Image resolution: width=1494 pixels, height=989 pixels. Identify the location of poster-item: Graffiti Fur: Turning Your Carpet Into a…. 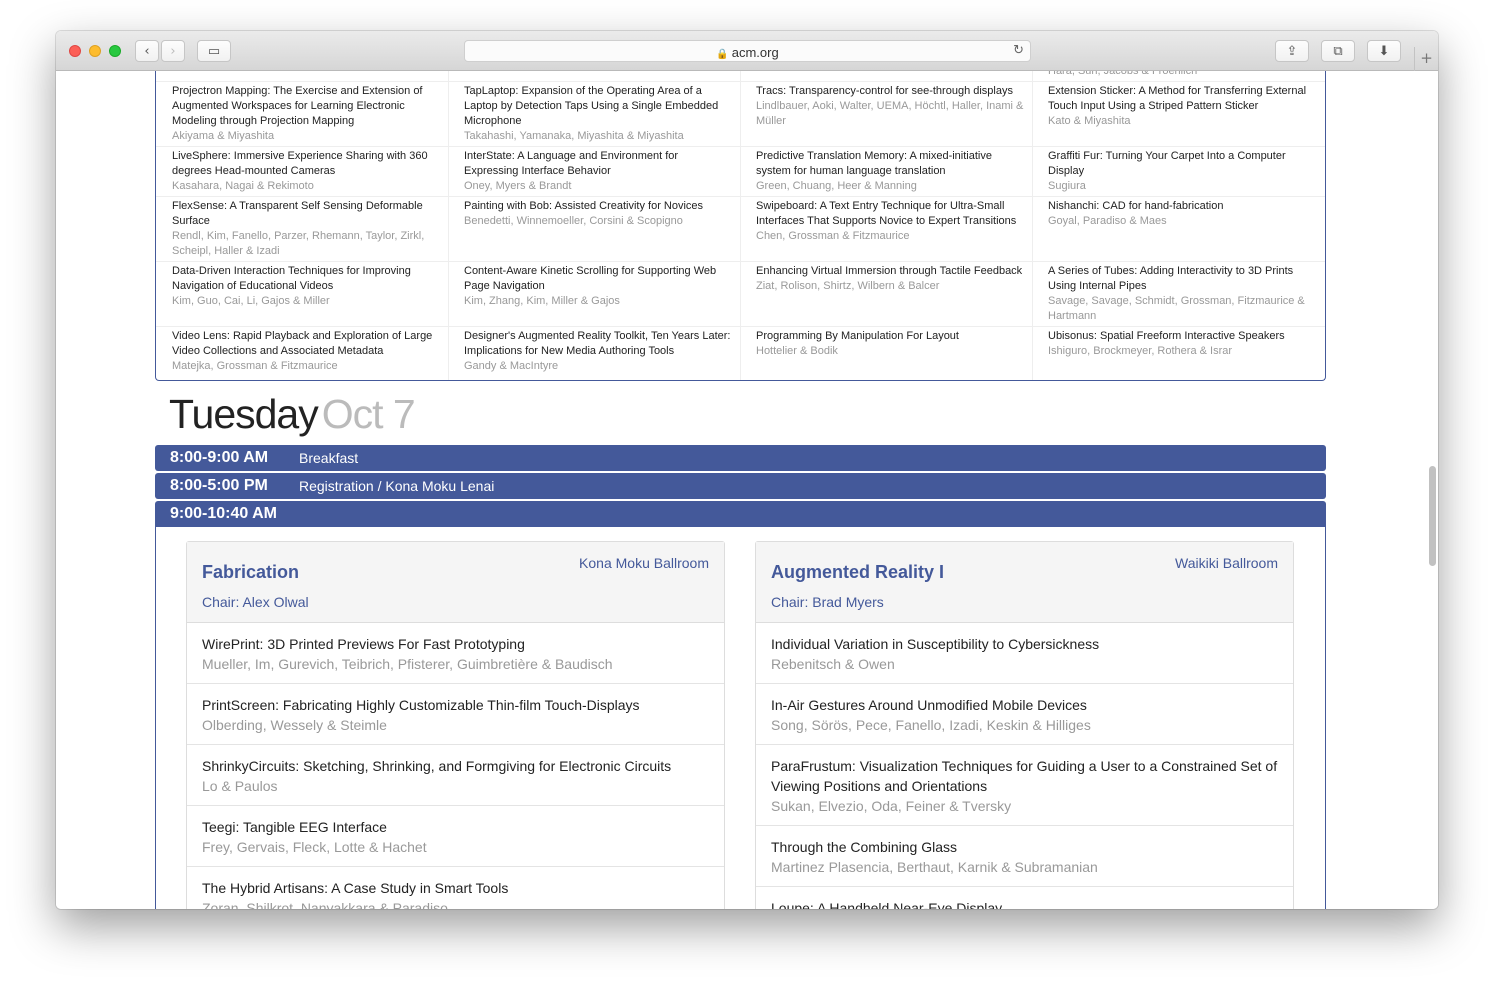
(1182, 171).